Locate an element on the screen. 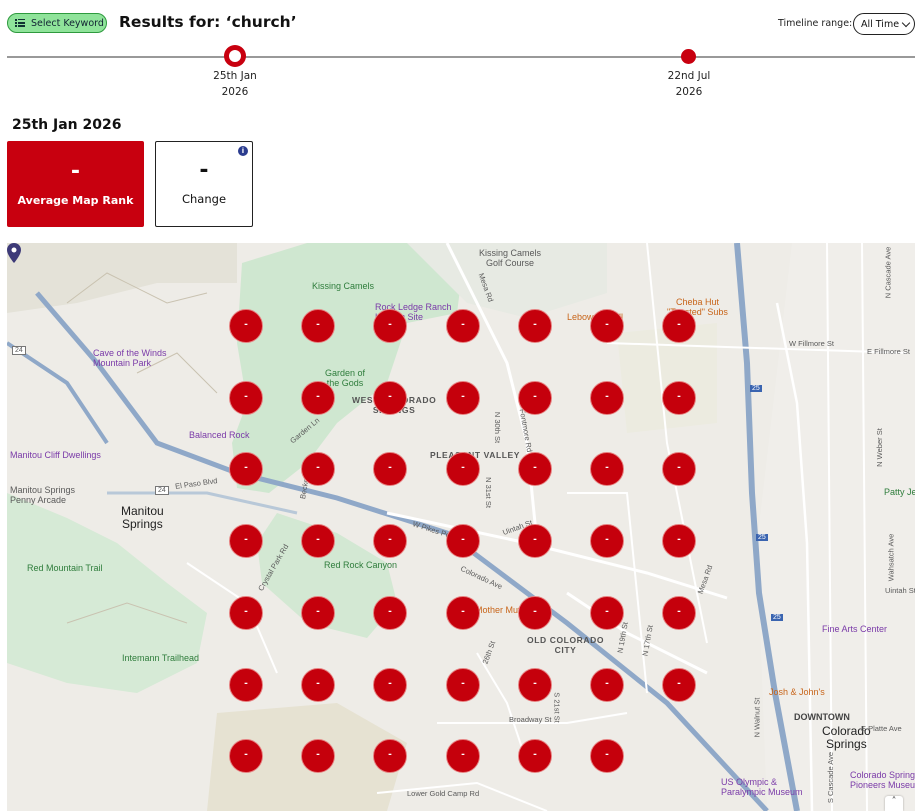 The width and height of the screenshot is (922, 811). map-label: Red Mountain Trail is located at coordinates (65, 568).